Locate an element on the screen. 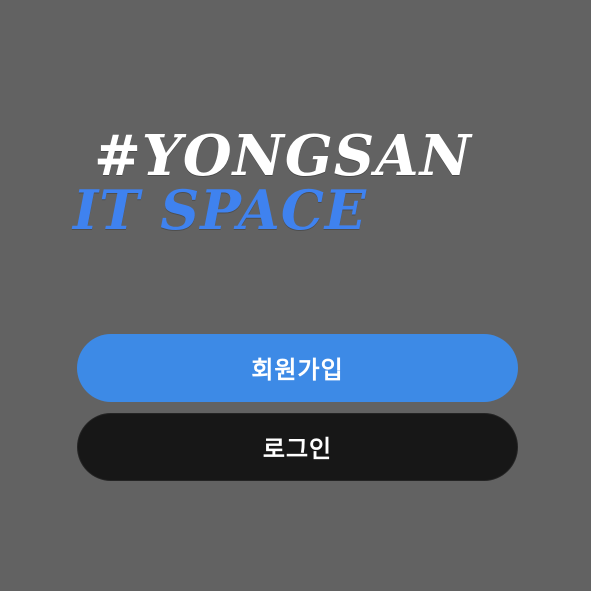 This screenshot has height=591, width=591. brand-title-yongsan: #YONGSAN is located at coordinates (283, 156).